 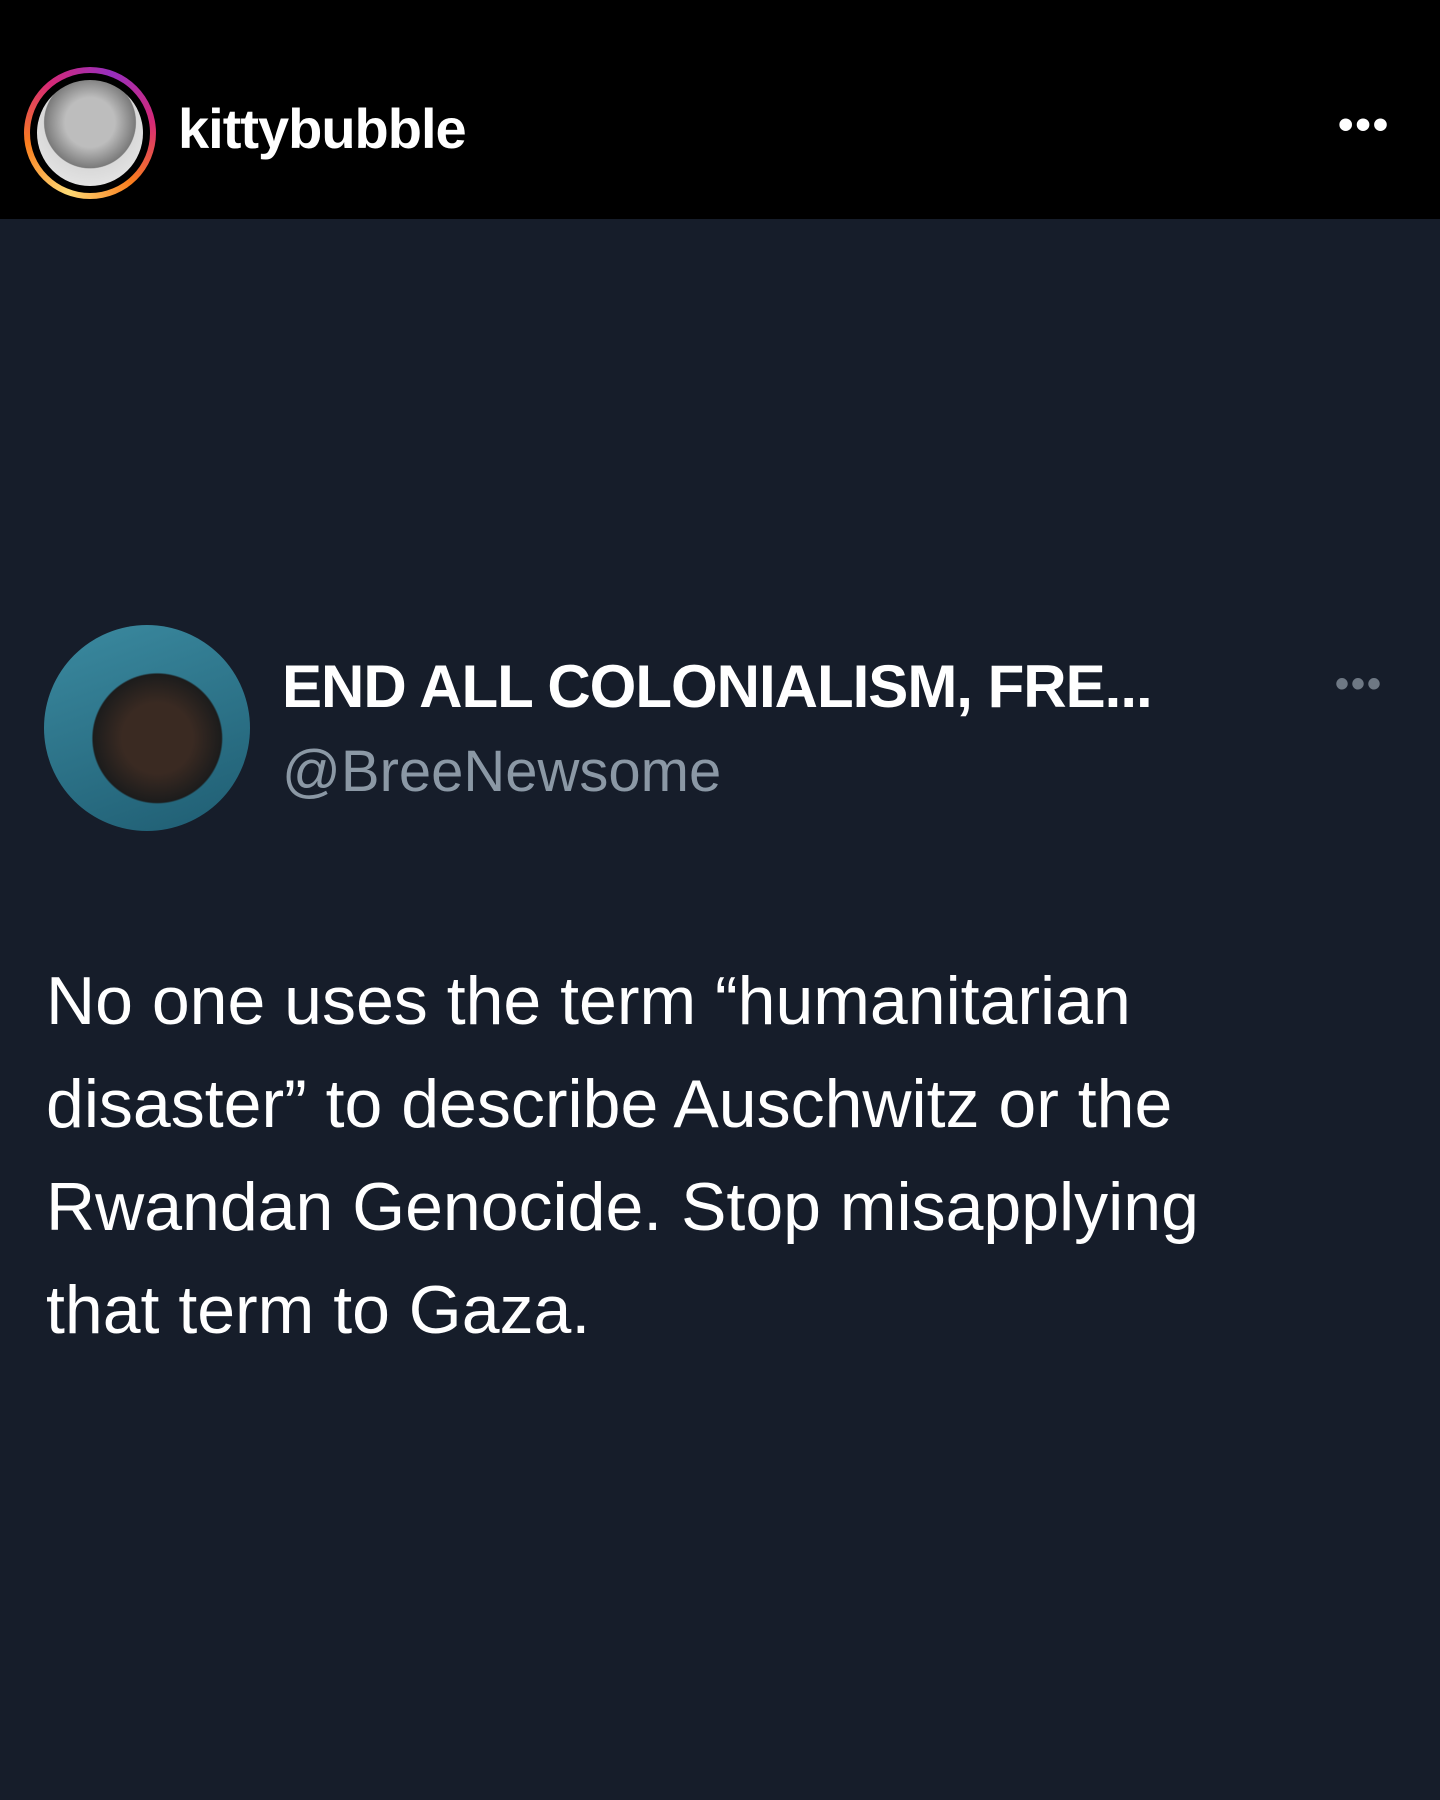 What do you see at coordinates (609, 1104) in the screenshot?
I see `tweet-line: disaster” to describe Auschwitz or the` at bounding box center [609, 1104].